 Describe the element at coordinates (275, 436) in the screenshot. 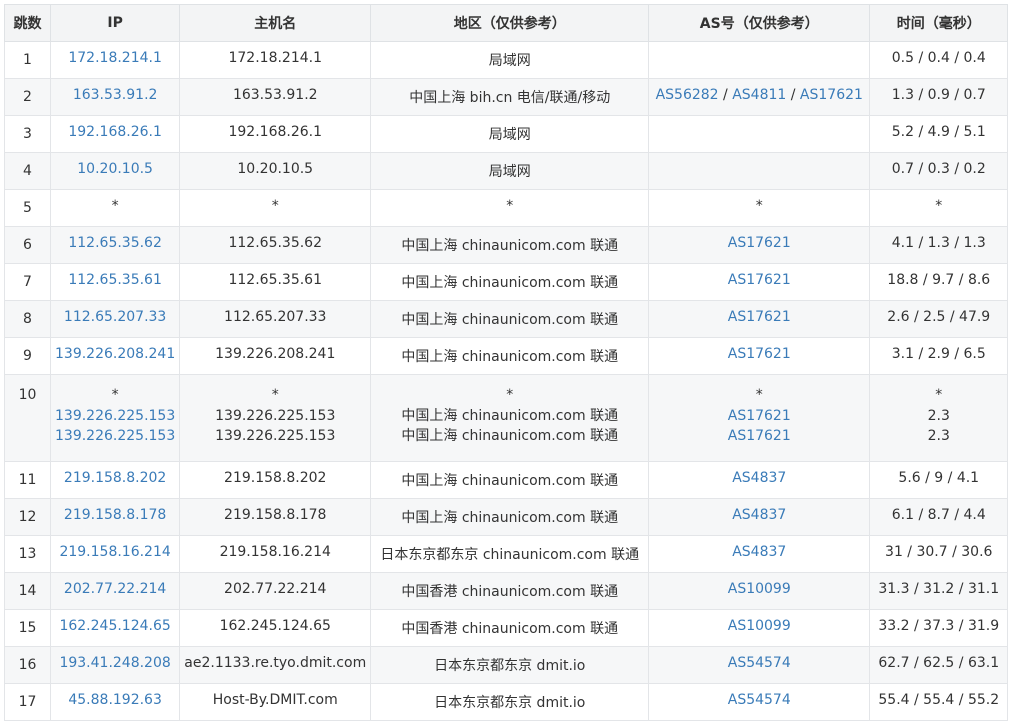

I see `hostname-text: 139.226.225.153` at that location.